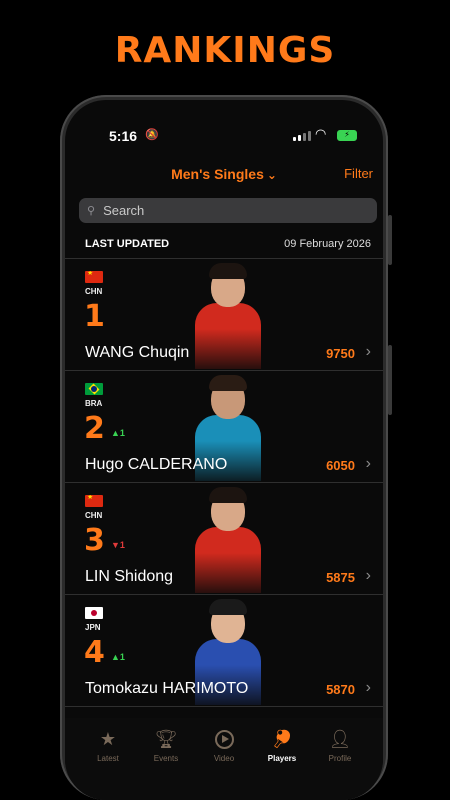 Image resolution: width=450 pixels, height=800 pixels. Describe the element at coordinates (129, 576) in the screenshot. I see `player-name: LIN Shidong` at that location.